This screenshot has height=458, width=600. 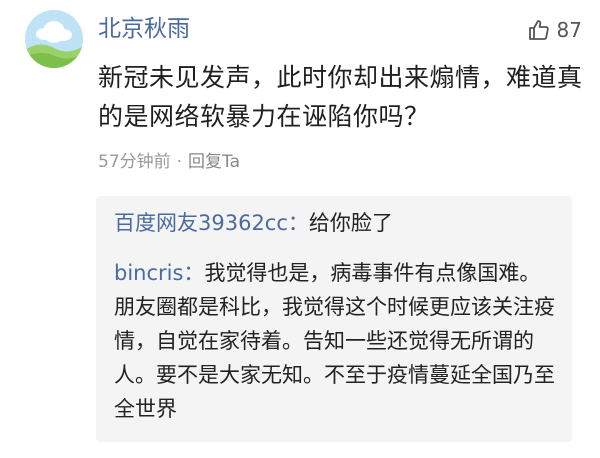 What do you see at coordinates (569, 30) in the screenshot?
I see `like-count: 87` at bounding box center [569, 30].